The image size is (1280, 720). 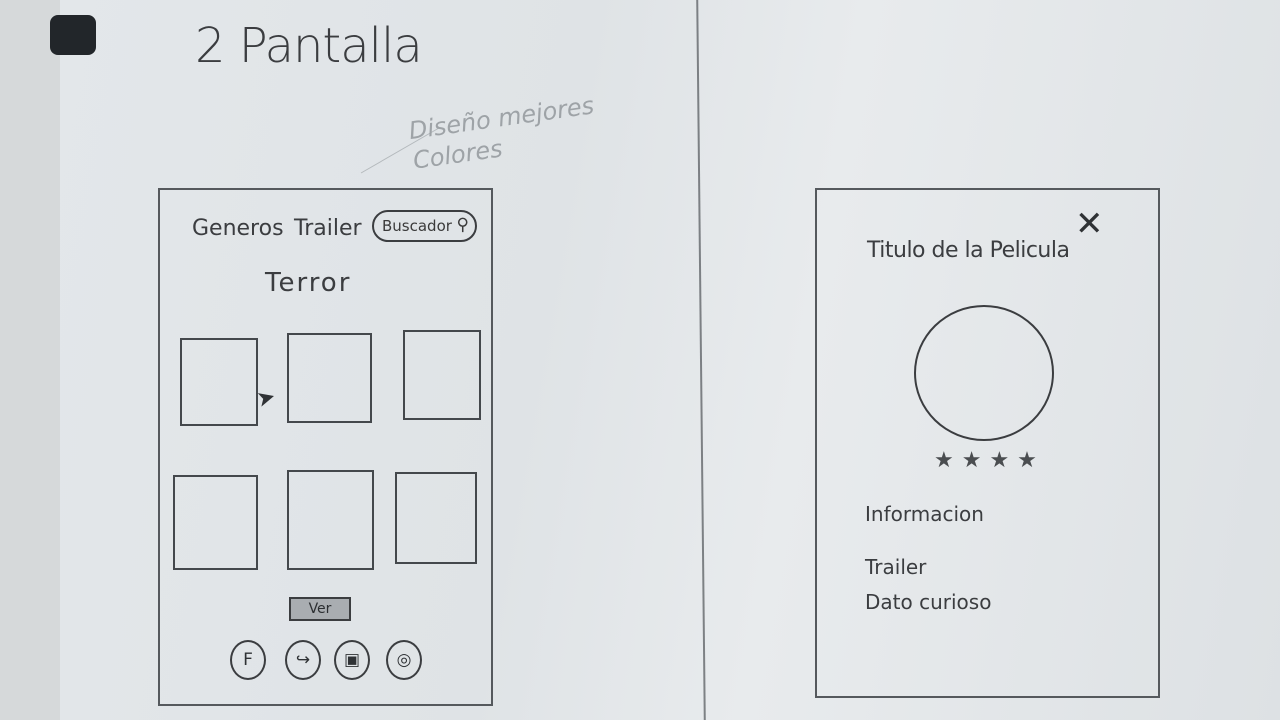 I want to click on sketch-heading: 2 Pantalla, so click(x=309, y=46).